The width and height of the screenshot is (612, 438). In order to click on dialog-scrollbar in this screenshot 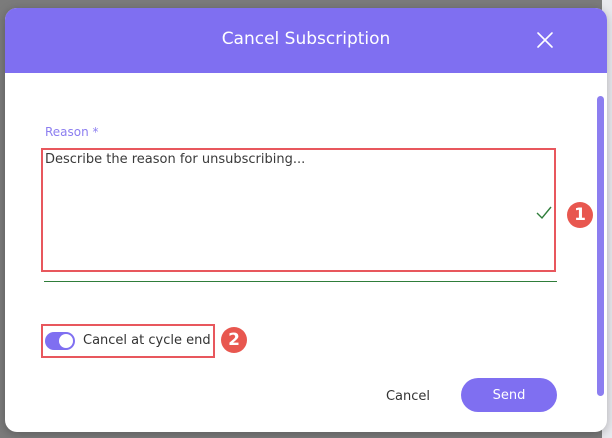, I will do `click(600, 246)`.